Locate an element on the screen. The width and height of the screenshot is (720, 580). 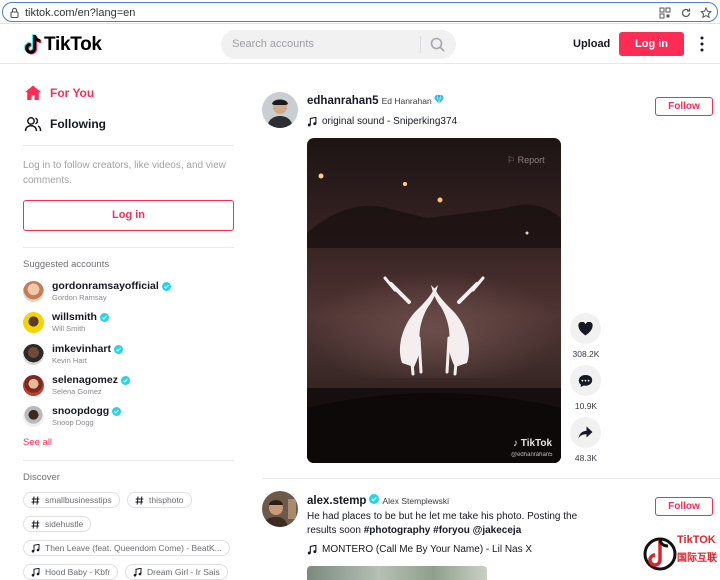
post-author: edhanrahan5 Ed Hanrahan is located at coordinates (375, 101).